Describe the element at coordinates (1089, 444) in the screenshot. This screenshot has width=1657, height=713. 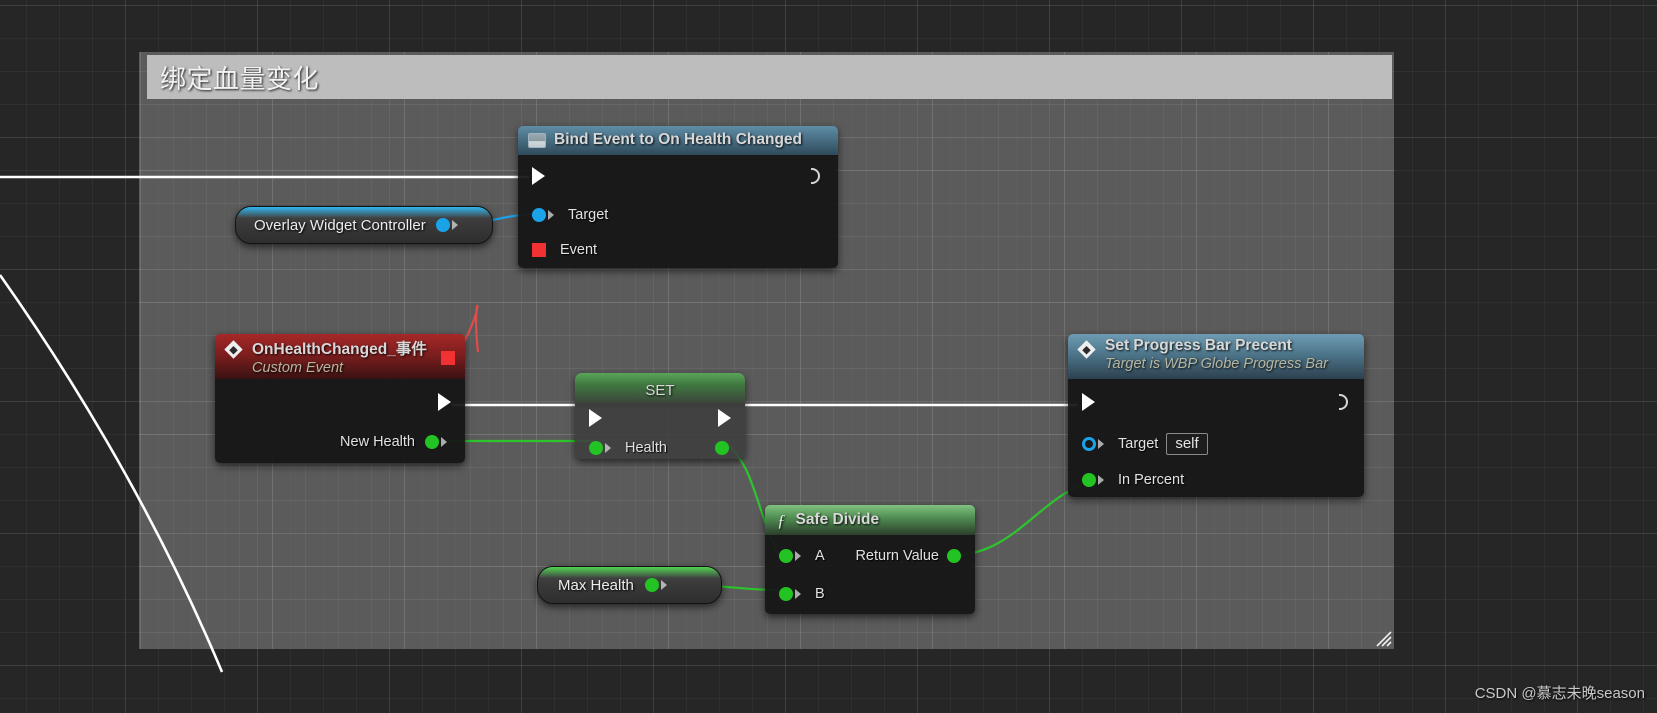
I see `target-self-pin` at that location.